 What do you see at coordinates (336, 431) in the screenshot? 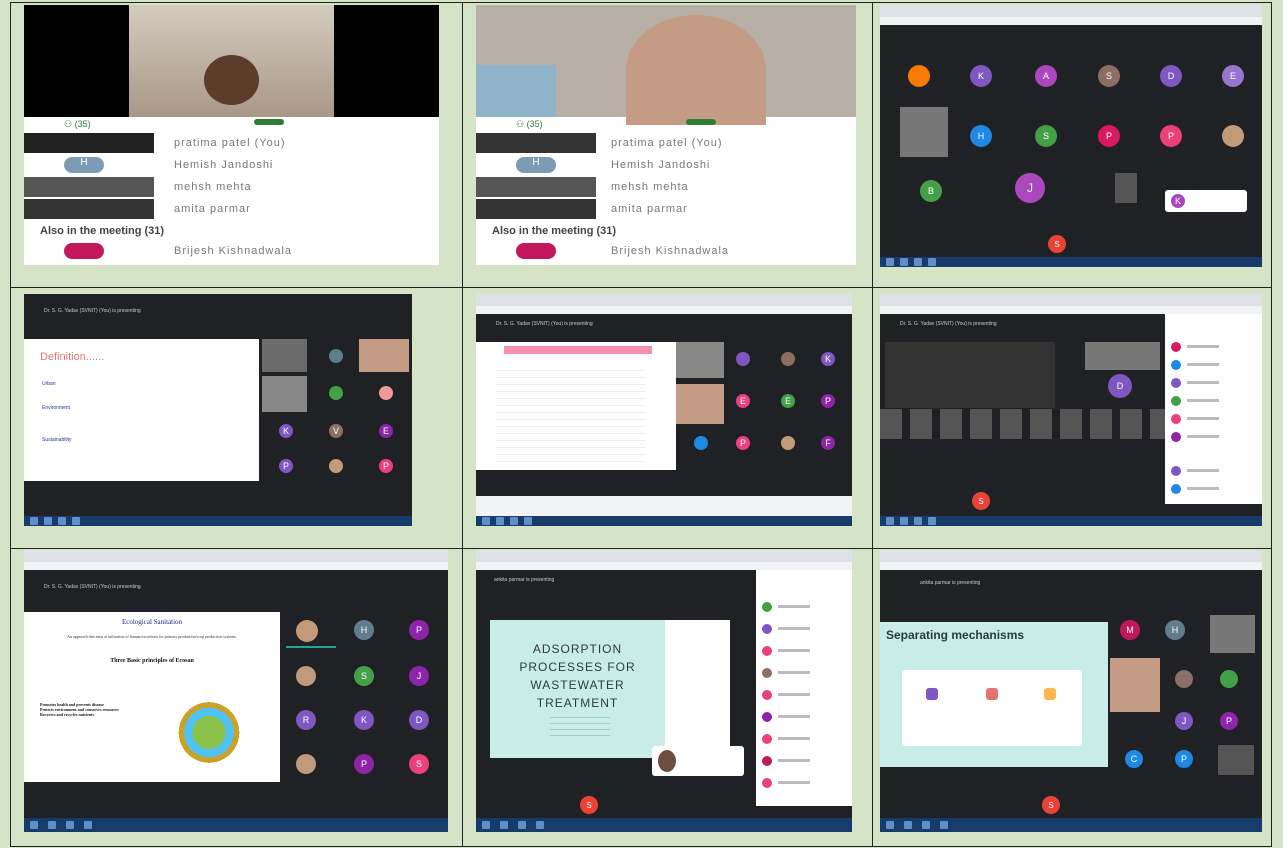
I see `participant-tile: V` at bounding box center [336, 431].